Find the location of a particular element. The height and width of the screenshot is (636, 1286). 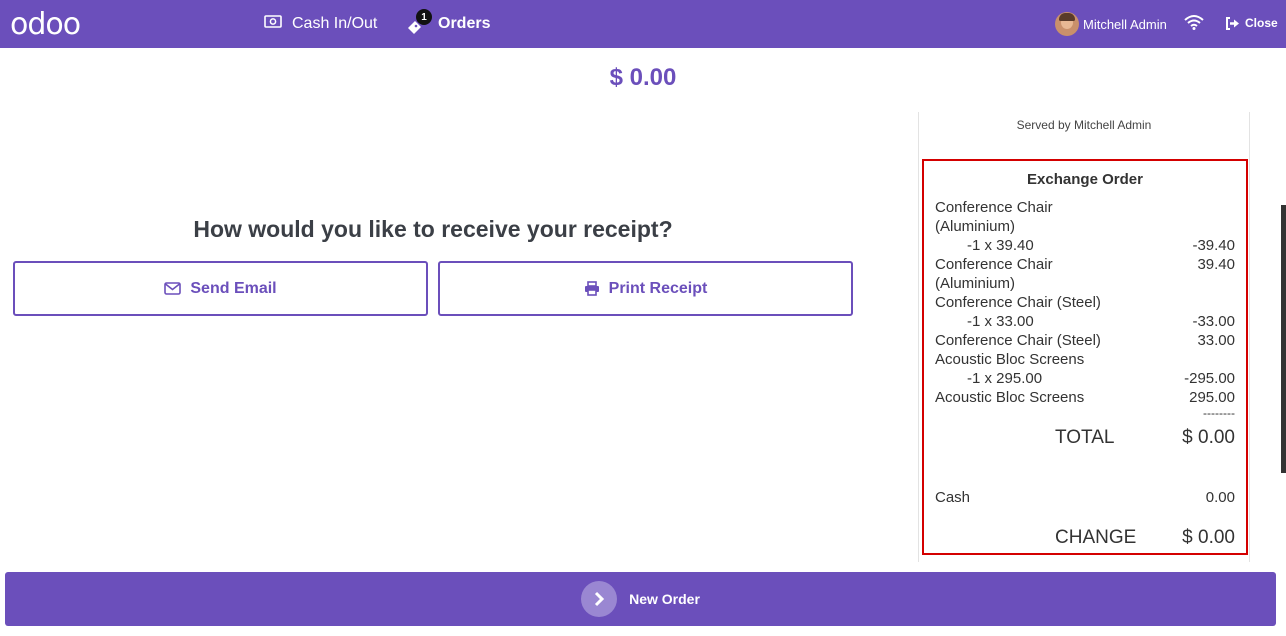

total-row: TOTAL $ 0.00 is located at coordinates (1085, 438).